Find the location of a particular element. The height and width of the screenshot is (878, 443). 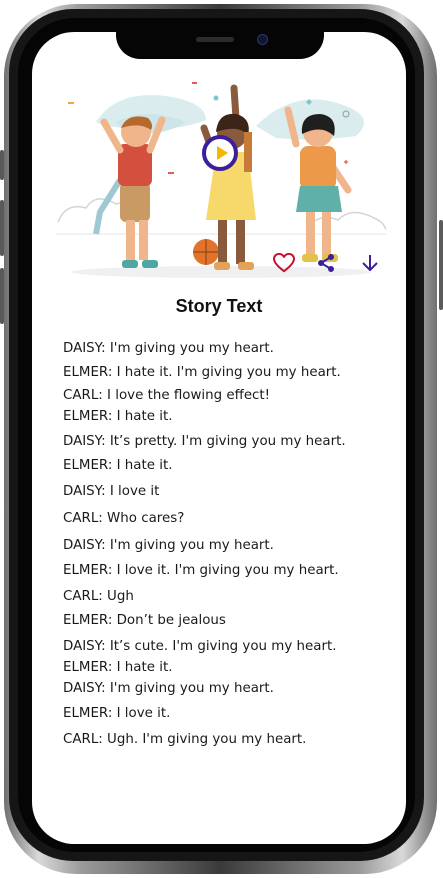

volume-up-button is located at coordinates (2, 228).